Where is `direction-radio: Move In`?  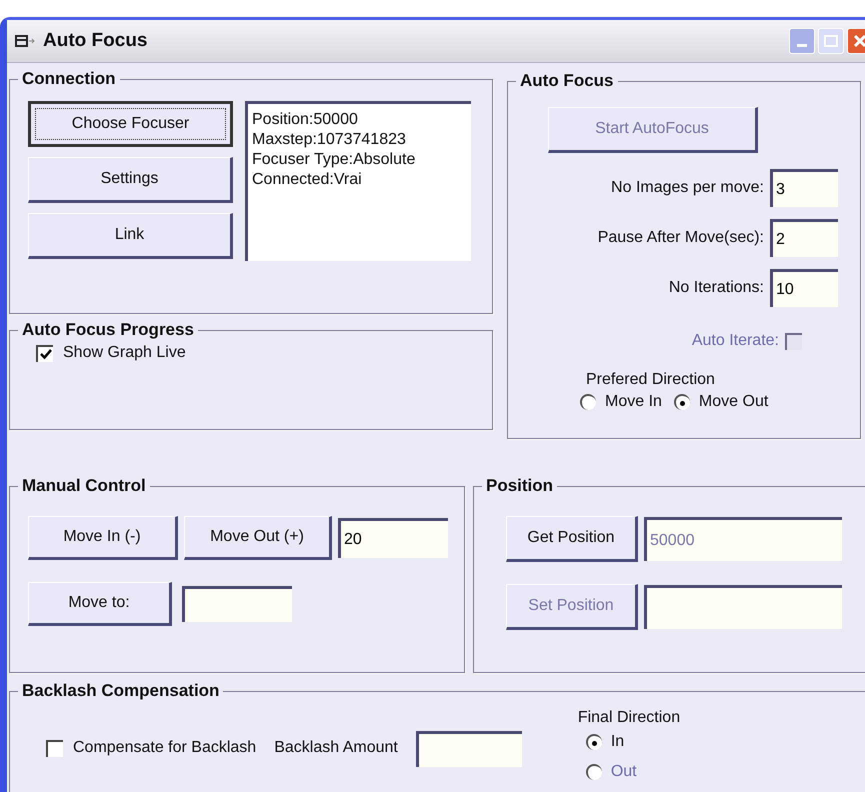 direction-radio: Move In is located at coordinates (621, 402).